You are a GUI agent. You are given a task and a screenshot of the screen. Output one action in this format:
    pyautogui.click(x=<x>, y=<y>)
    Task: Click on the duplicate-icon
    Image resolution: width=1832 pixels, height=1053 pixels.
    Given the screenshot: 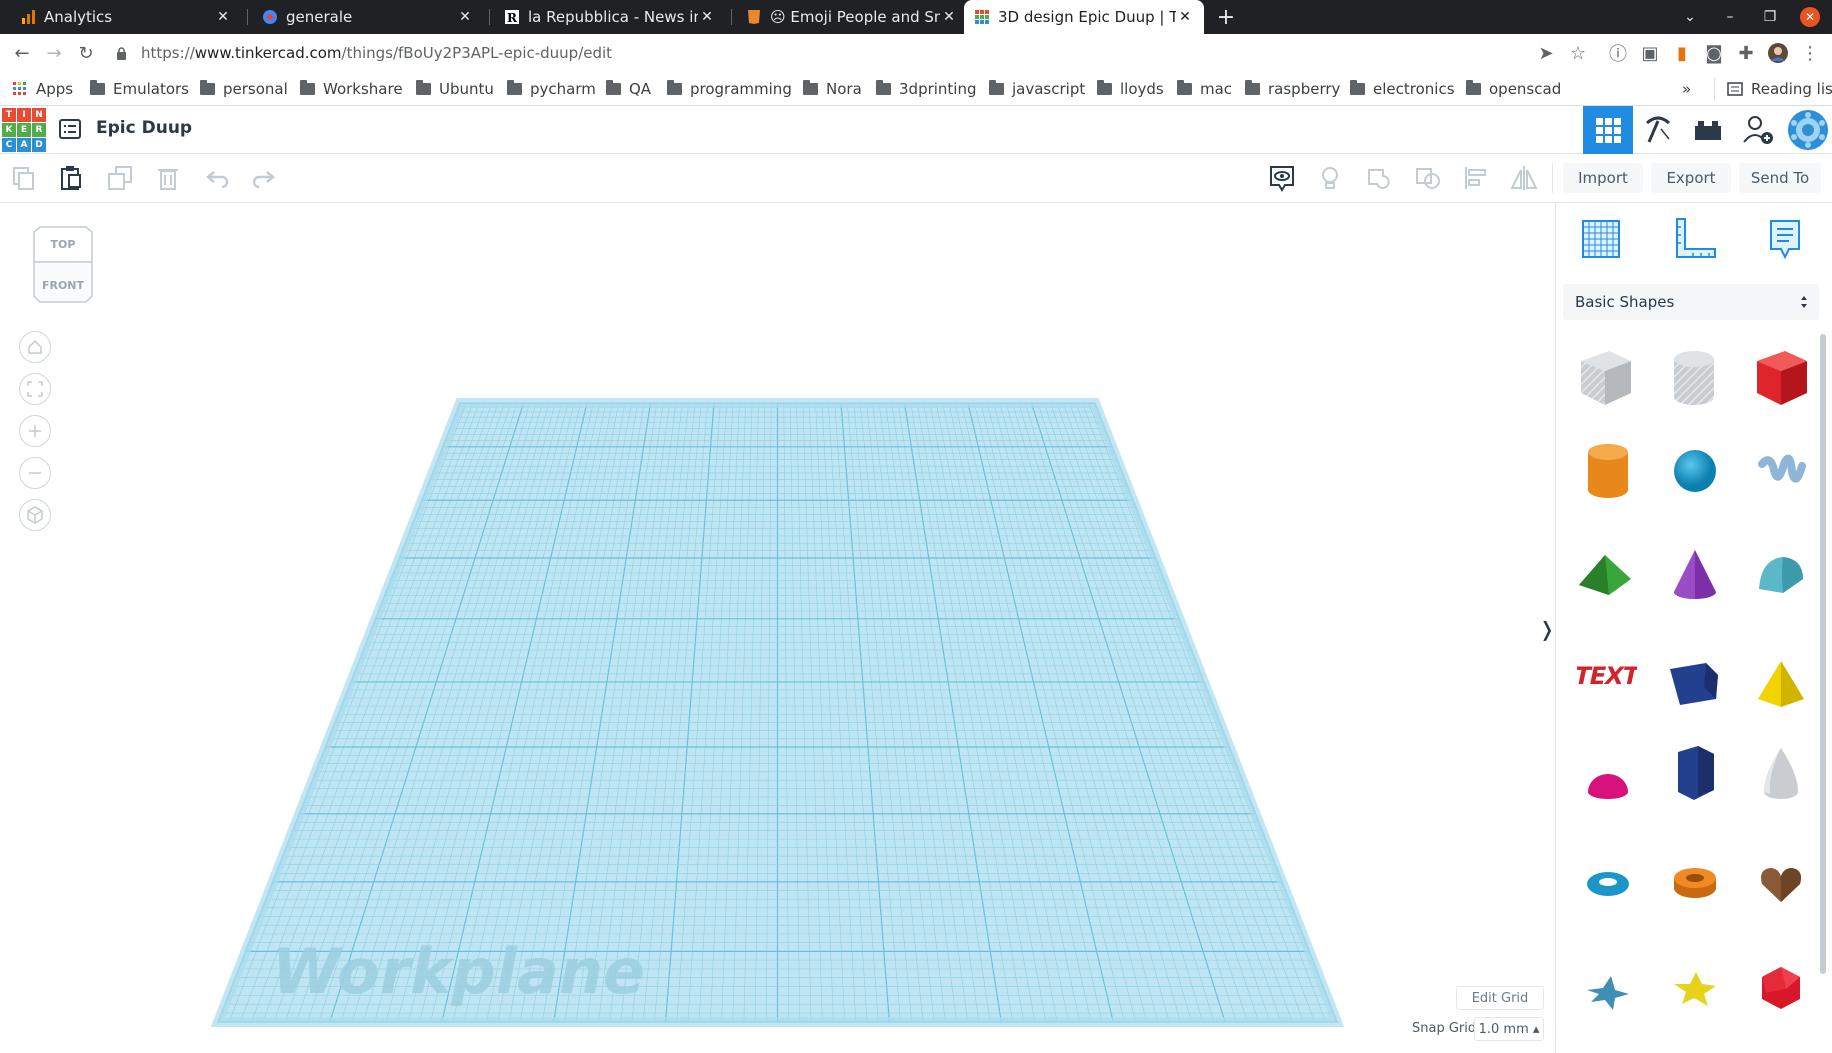 What is the action you would take?
    pyautogui.click(x=120, y=178)
    